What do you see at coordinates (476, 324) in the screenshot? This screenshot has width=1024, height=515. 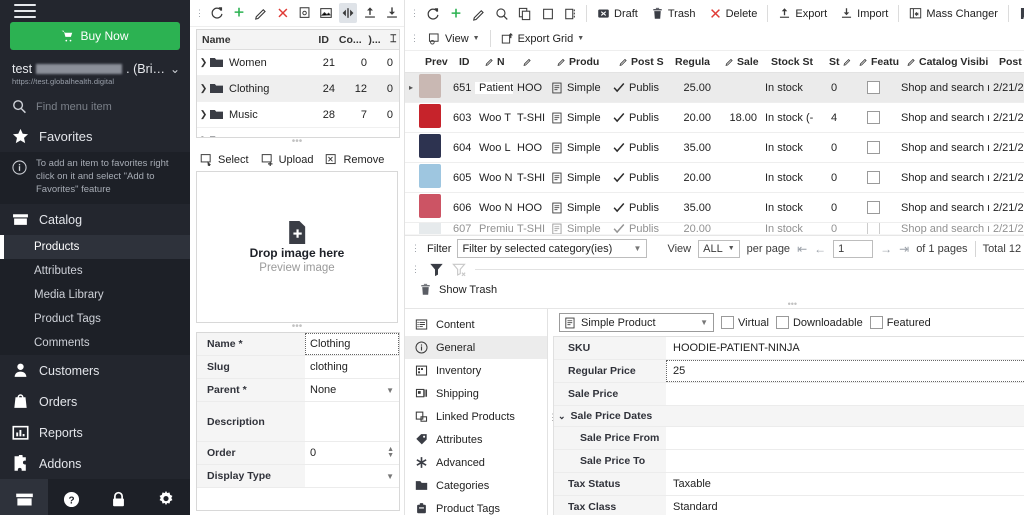 I see `editor-tab-content: Content` at bounding box center [476, 324].